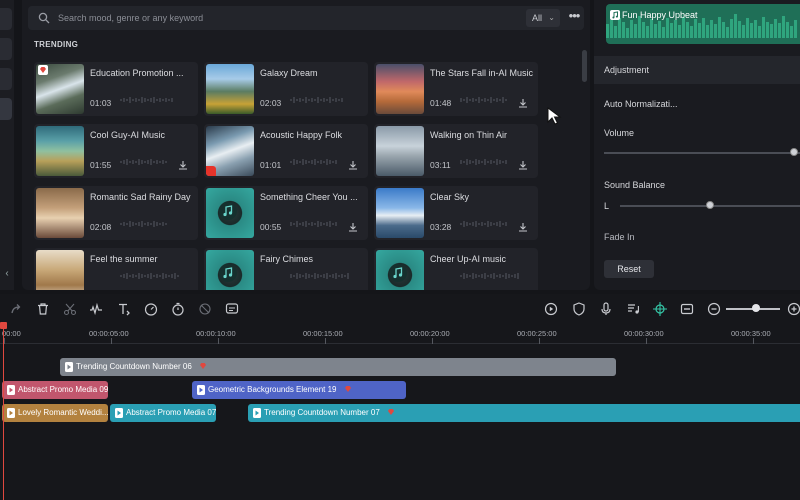 The width and height of the screenshot is (800, 500). I want to click on rail-tab-active, so click(6, 109).